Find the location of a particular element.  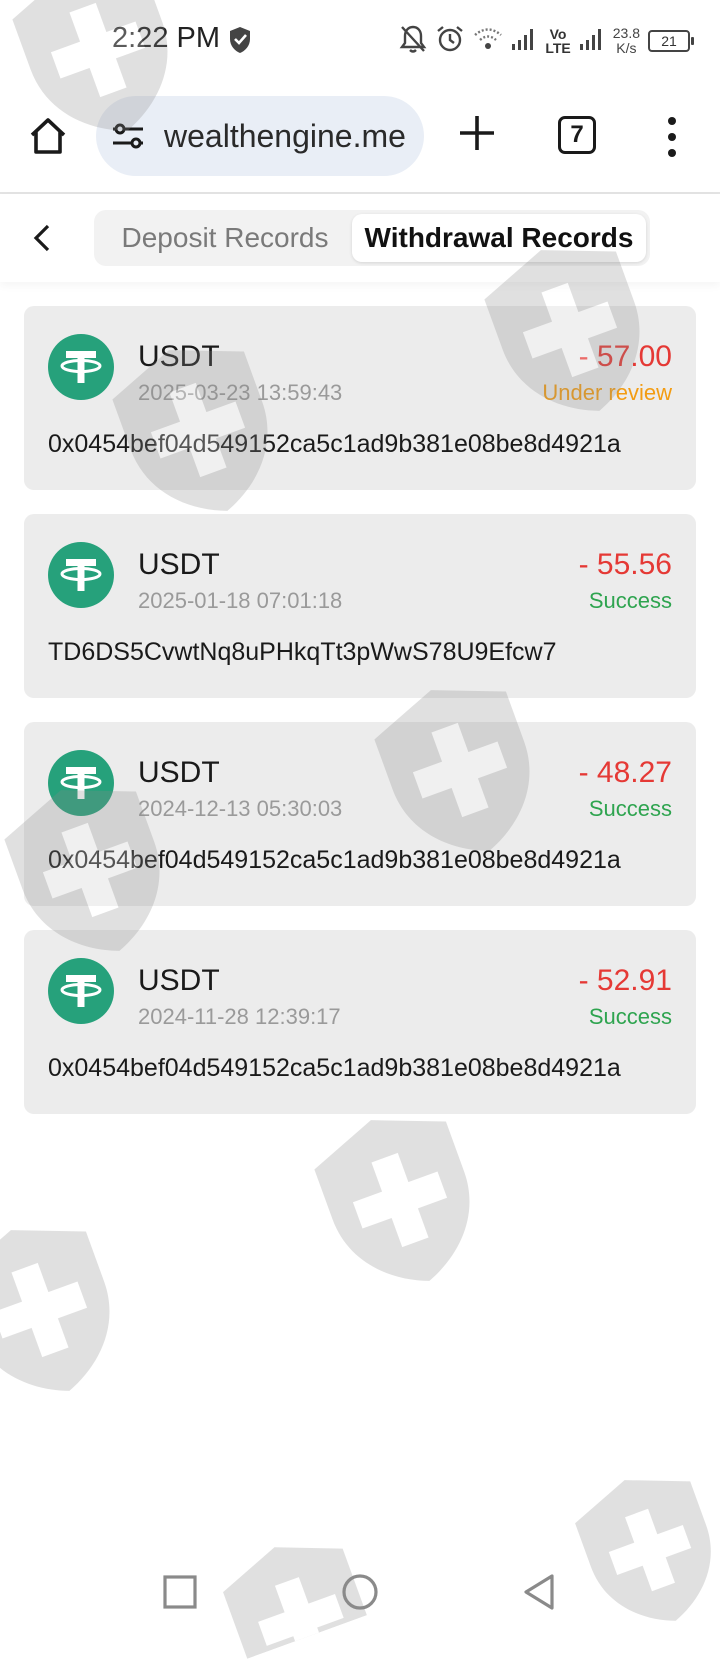

circle-icon is located at coordinates (360, 1592).